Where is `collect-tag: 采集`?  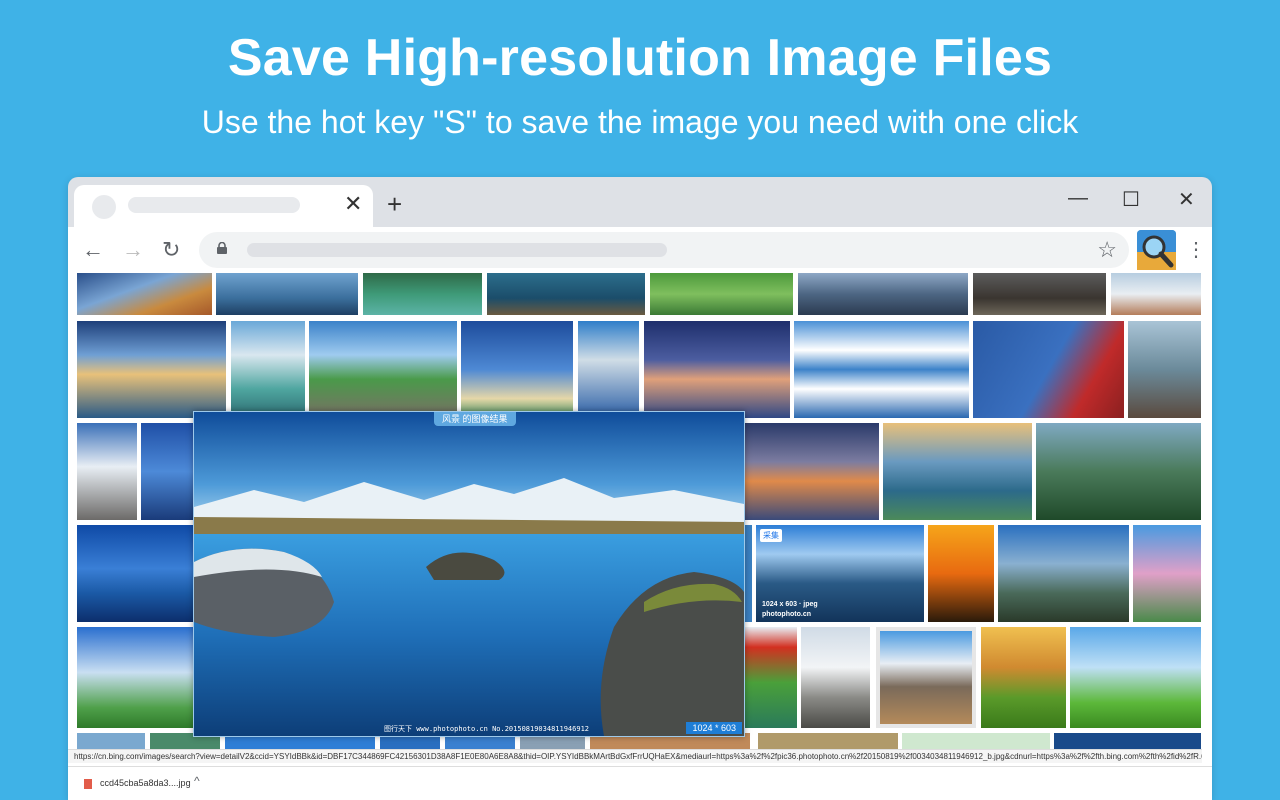 collect-tag: 采集 is located at coordinates (771, 535).